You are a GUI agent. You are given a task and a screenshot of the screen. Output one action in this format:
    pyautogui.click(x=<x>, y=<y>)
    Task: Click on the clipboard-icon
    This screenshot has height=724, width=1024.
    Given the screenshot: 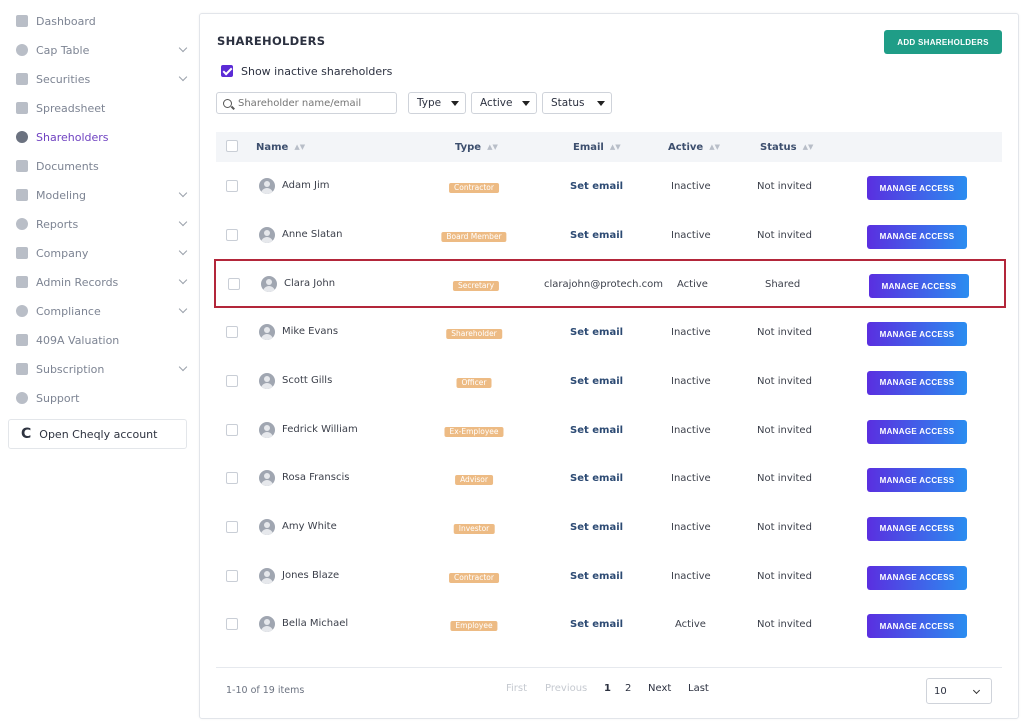 What is the action you would take?
    pyautogui.click(x=22, y=79)
    